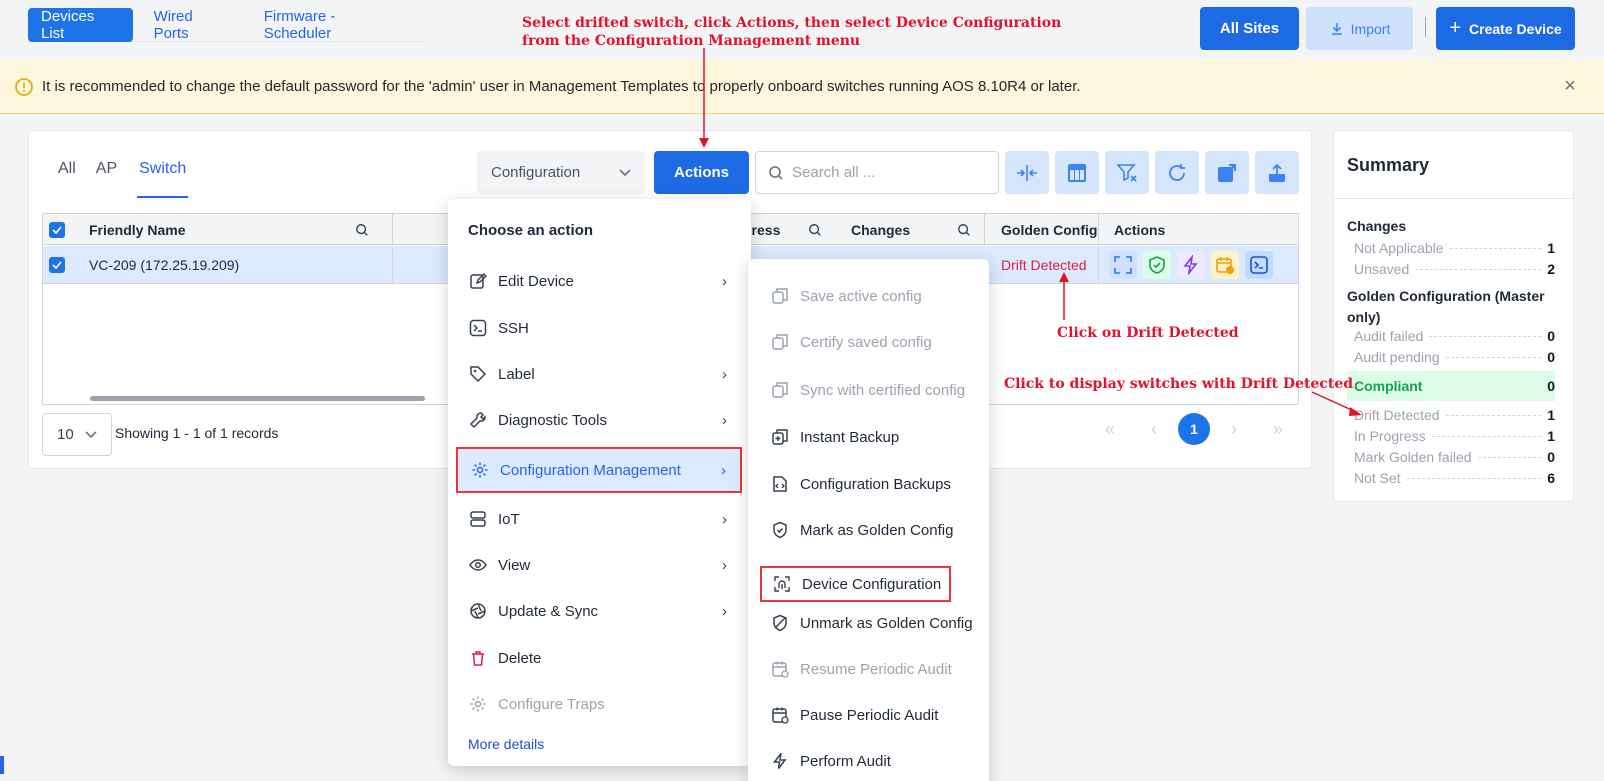 The image size is (1604, 781). What do you see at coordinates (598, 328) in the screenshot?
I see `menu-item-ssh: SSH` at bounding box center [598, 328].